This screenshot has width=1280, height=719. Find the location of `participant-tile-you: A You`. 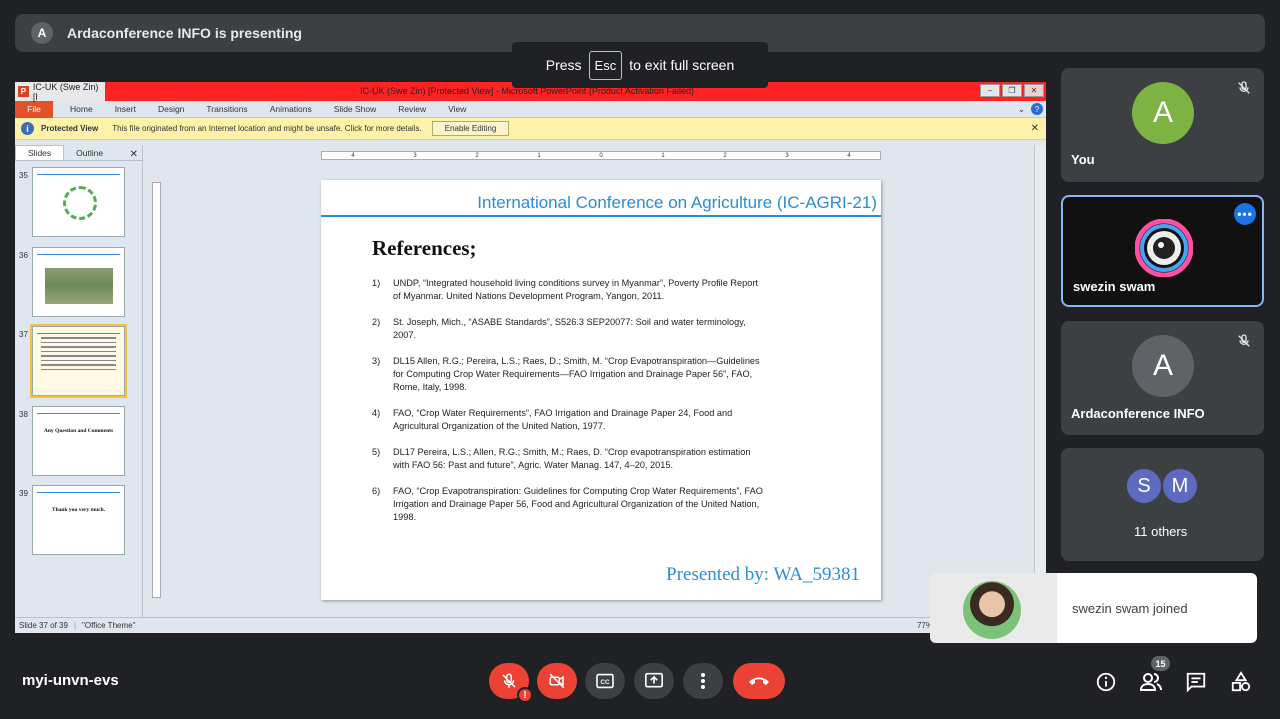

participant-tile-you: A You is located at coordinates (1162, 125).